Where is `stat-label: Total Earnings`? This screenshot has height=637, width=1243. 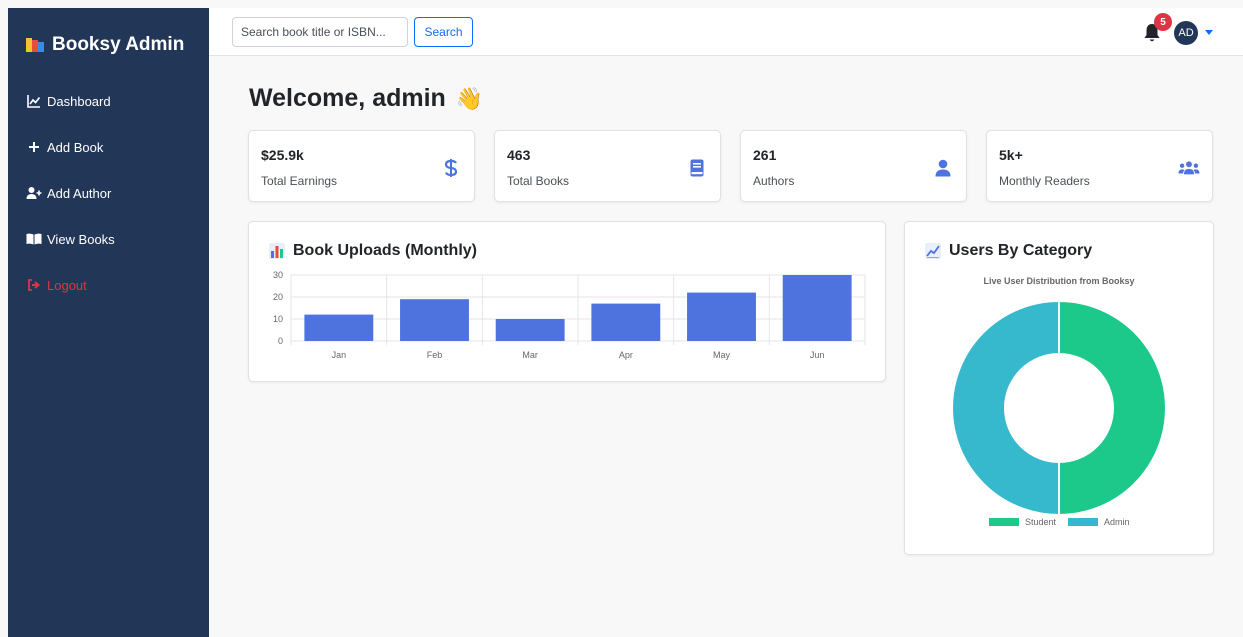 stat-label: Total Earnings is located at coordinates (299, 181).